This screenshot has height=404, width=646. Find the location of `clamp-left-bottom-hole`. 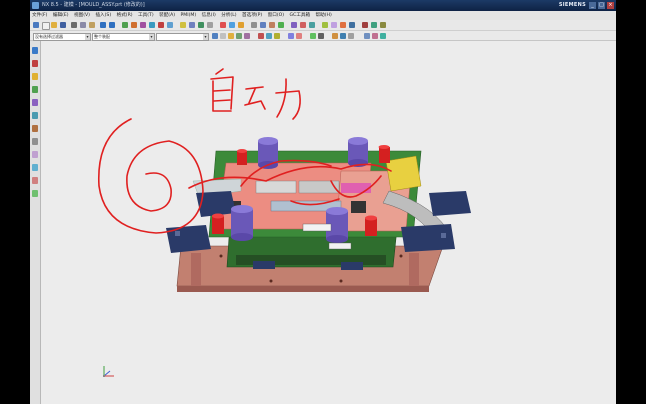

clamp-left-bottom-hole is located at coordinates (177, 233).